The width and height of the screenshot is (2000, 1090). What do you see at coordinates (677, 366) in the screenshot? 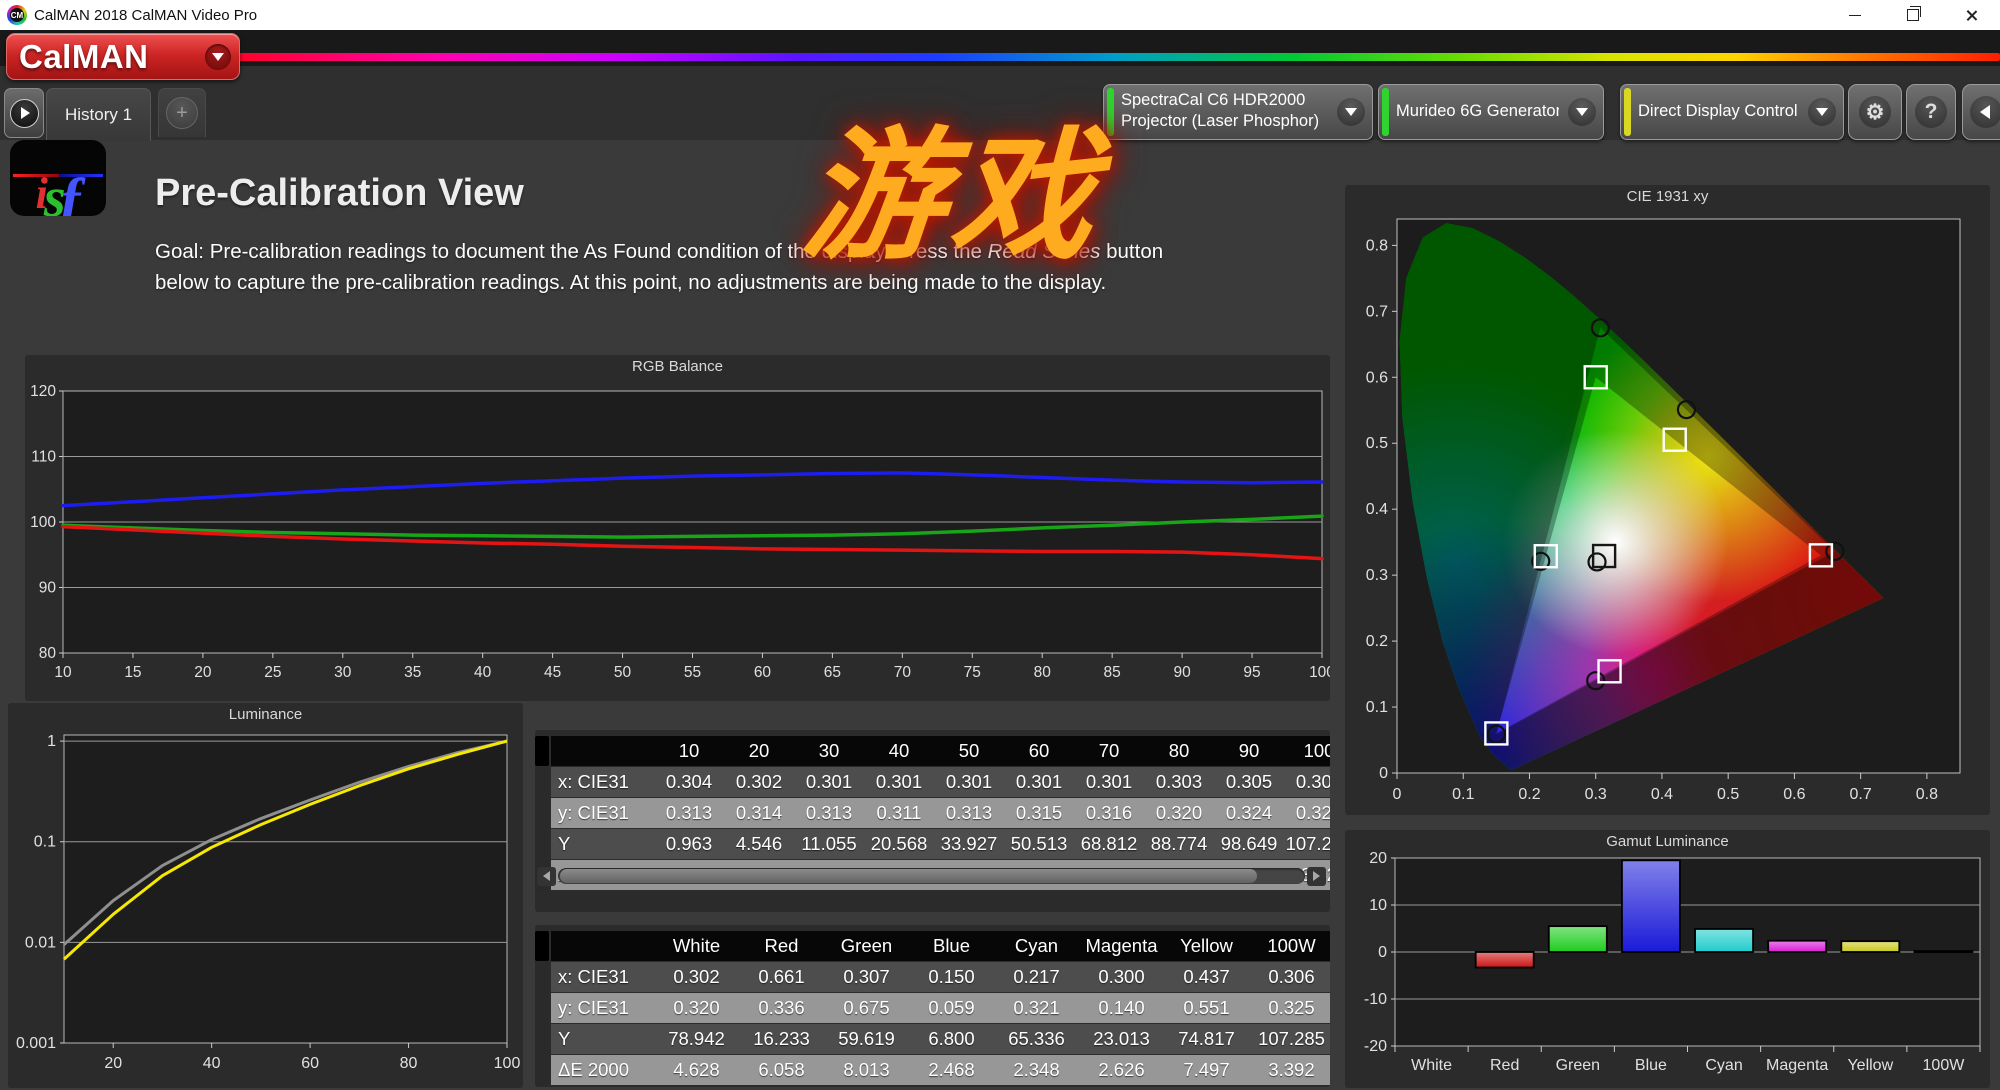
I see `chart-title: RGB Balance` at bounding box center [677, 366].